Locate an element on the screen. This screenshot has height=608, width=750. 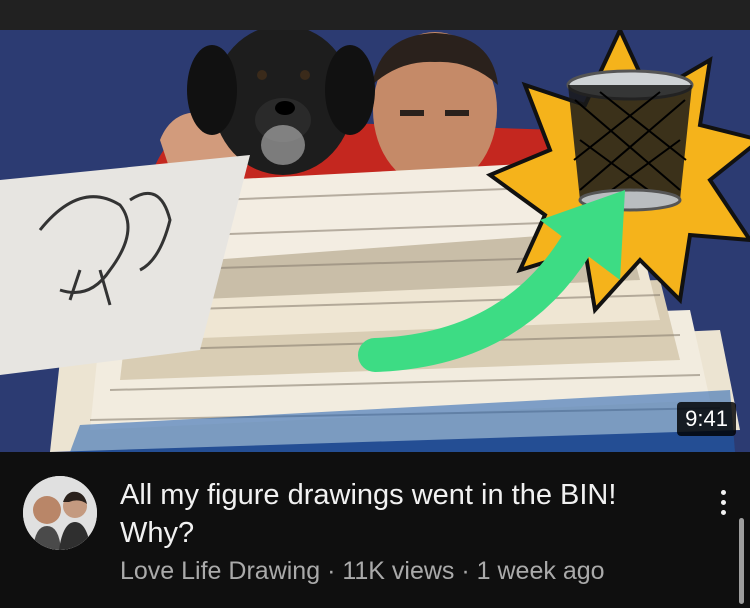
duration-badge: 9:41 is located at coordinates (706, 419).